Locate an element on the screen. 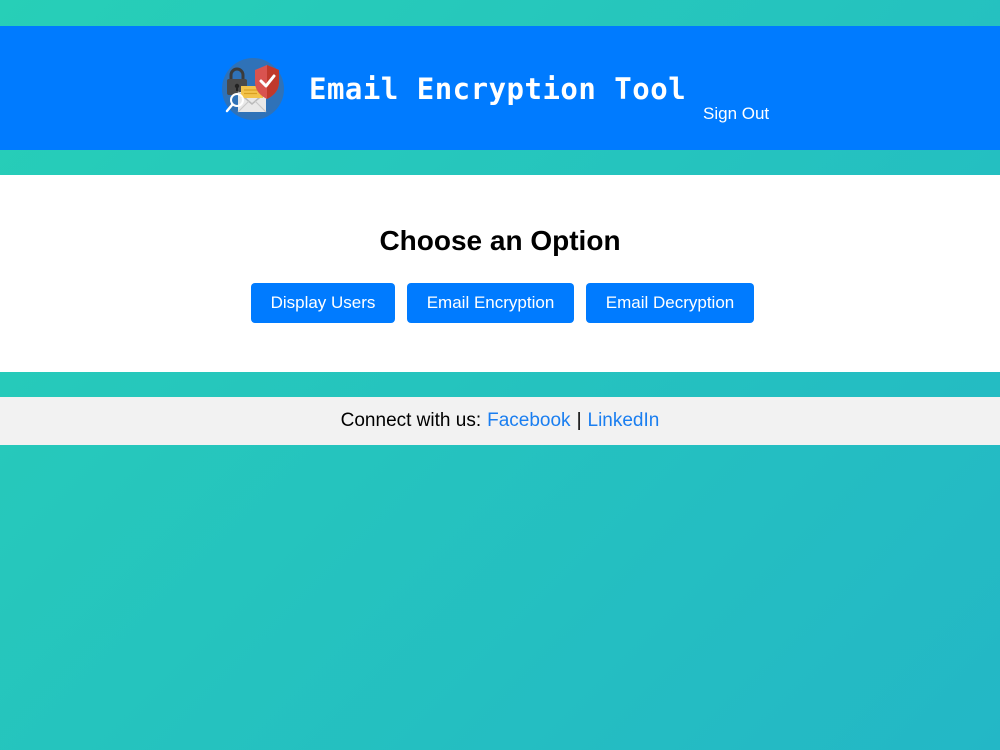 This screenshot has height=750, width=1000. email-security-logo-icon is located at coordinates (253, 89).